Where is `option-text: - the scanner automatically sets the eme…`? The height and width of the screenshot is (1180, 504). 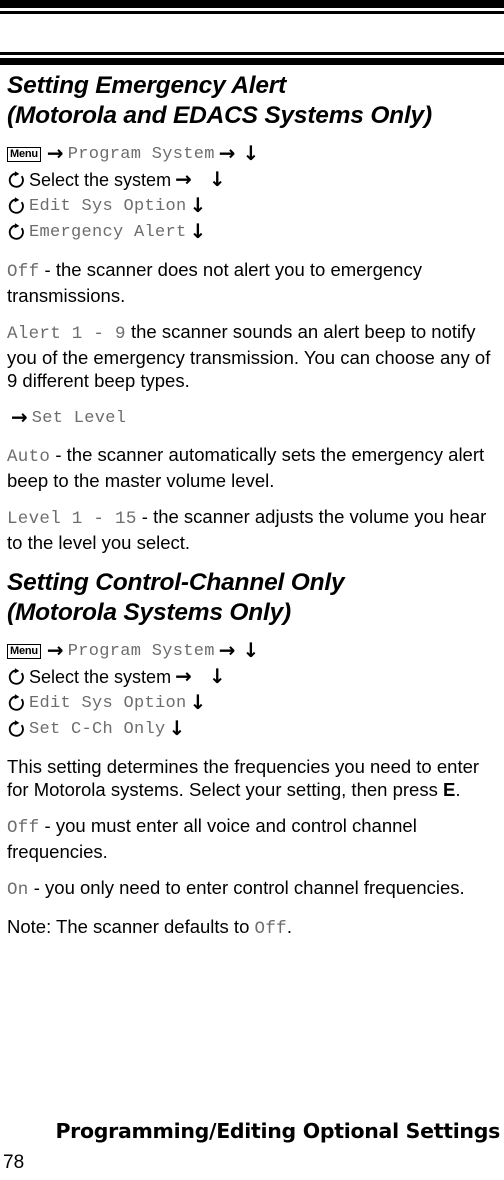 option-text: - the scanner automatically sets the eme… is located at coordinates (246, 467).